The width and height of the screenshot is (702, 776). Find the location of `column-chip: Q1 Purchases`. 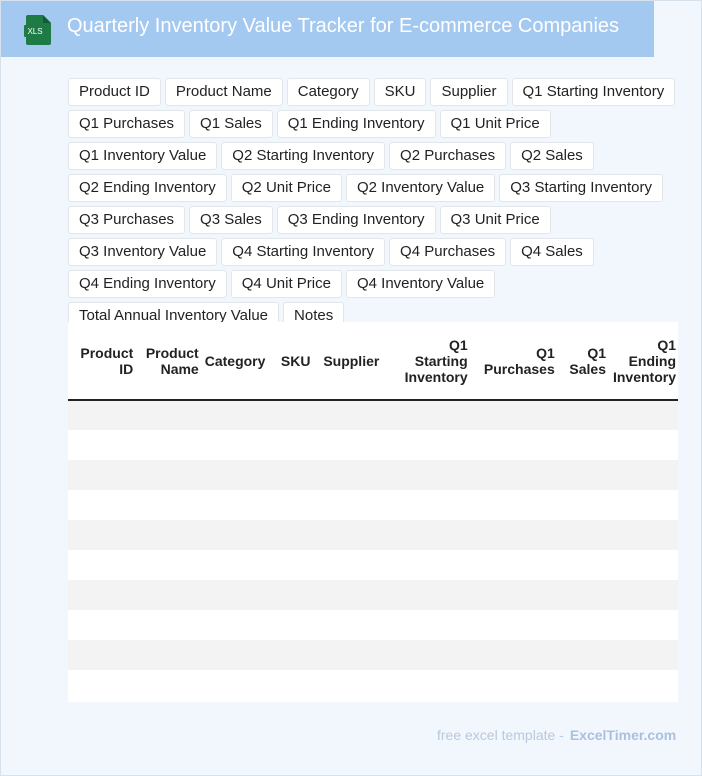

column-chip: Q1 Purchases is located at coordinates (127, 124).